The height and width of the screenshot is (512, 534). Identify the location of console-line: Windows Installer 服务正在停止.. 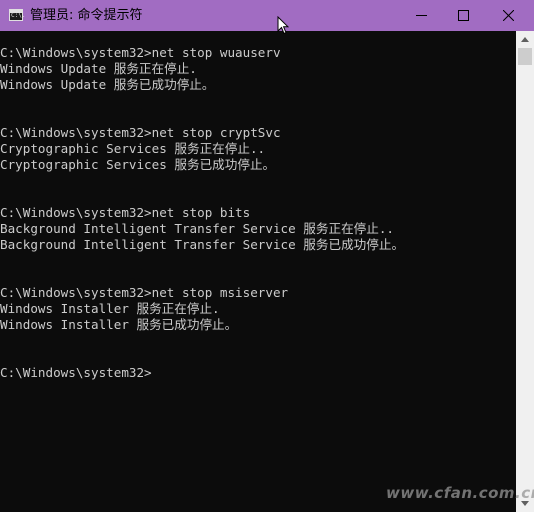
(110, 308).